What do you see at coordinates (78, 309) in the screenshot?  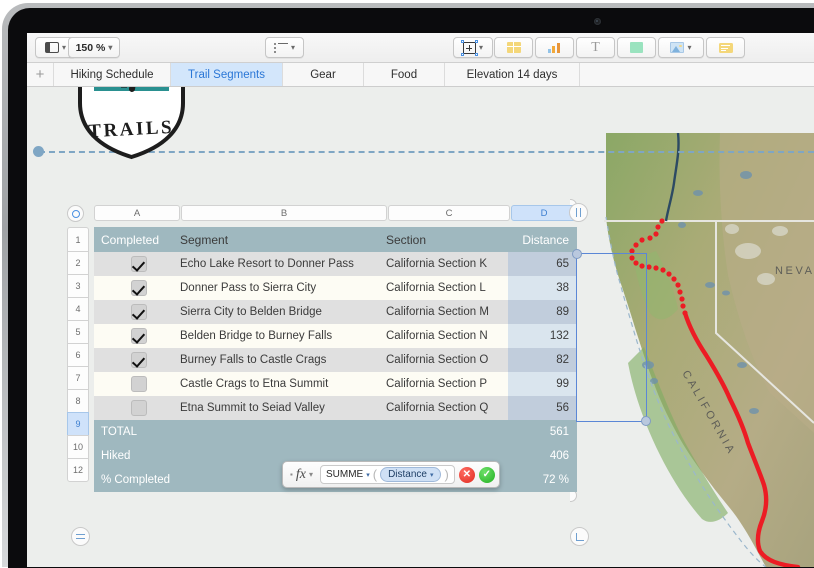 I see `row-header-4: 4` at bounding box center [78, 309].